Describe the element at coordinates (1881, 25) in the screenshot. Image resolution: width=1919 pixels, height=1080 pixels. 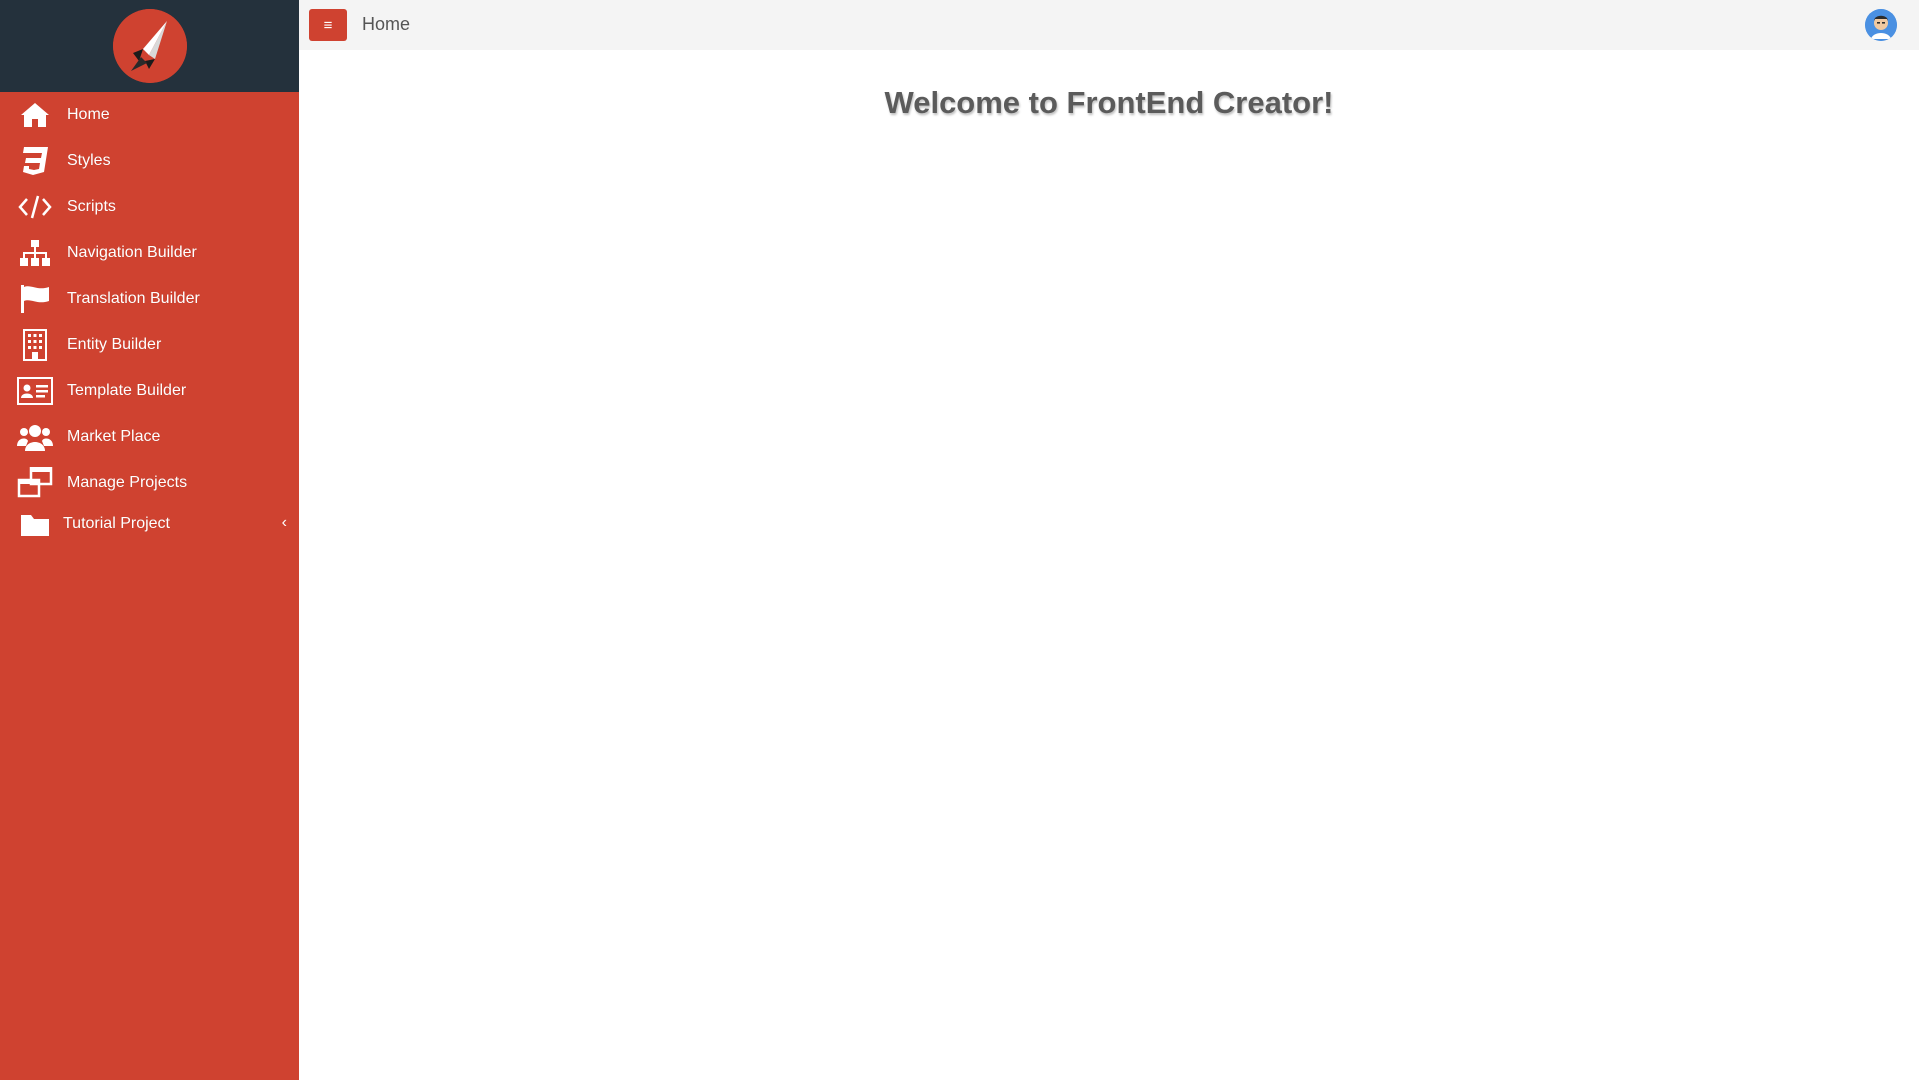
I see `user-avatar-icon` at that location.